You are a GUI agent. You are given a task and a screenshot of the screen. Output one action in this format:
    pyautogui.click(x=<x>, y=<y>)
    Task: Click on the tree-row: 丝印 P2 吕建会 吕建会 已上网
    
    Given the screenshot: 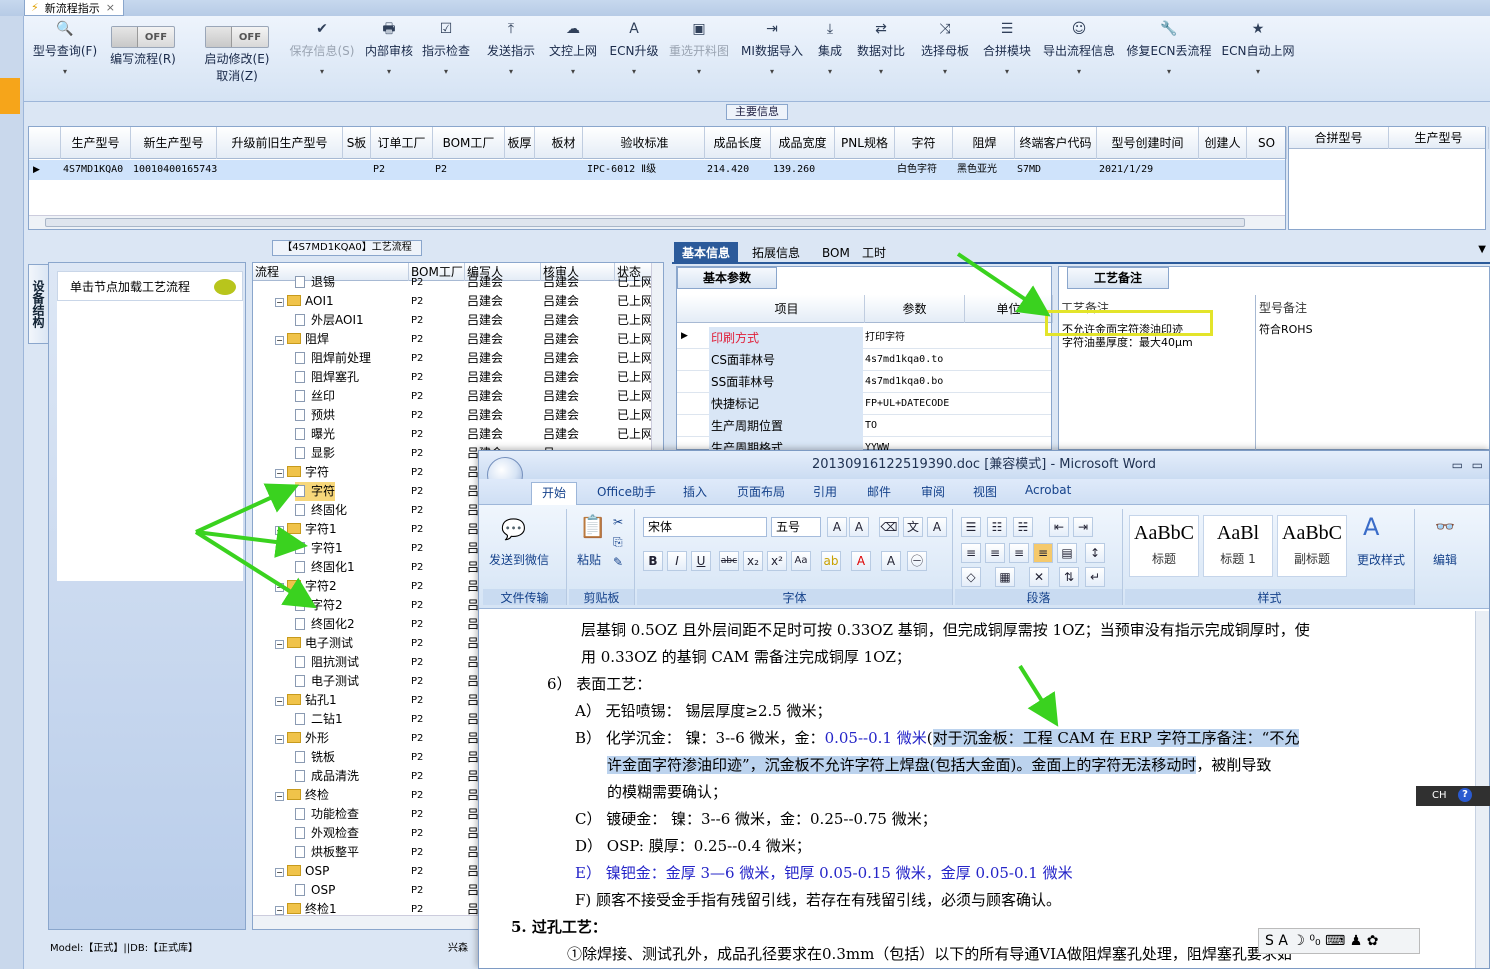 What is the action you would take?
    pyautogui.click(x=458, y=396)
    